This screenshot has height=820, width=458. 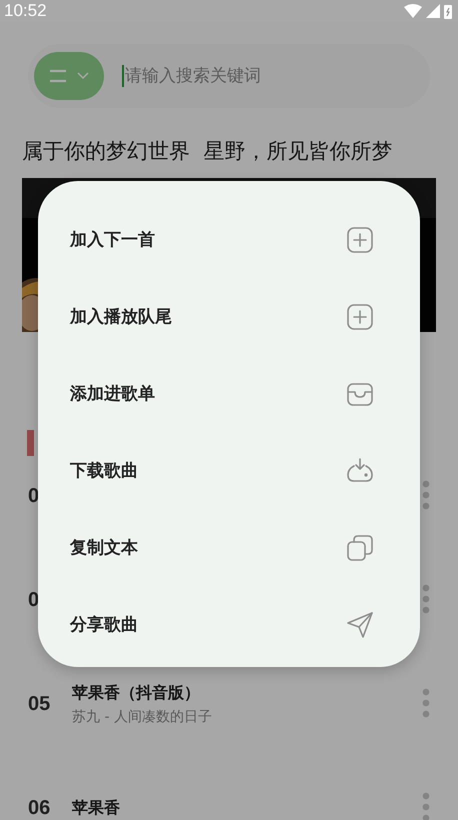 What do you see at coordinates (229, 624) in the screenshot?
I see `menu-item: 分享歌曲` at bounding box center [229, 624].